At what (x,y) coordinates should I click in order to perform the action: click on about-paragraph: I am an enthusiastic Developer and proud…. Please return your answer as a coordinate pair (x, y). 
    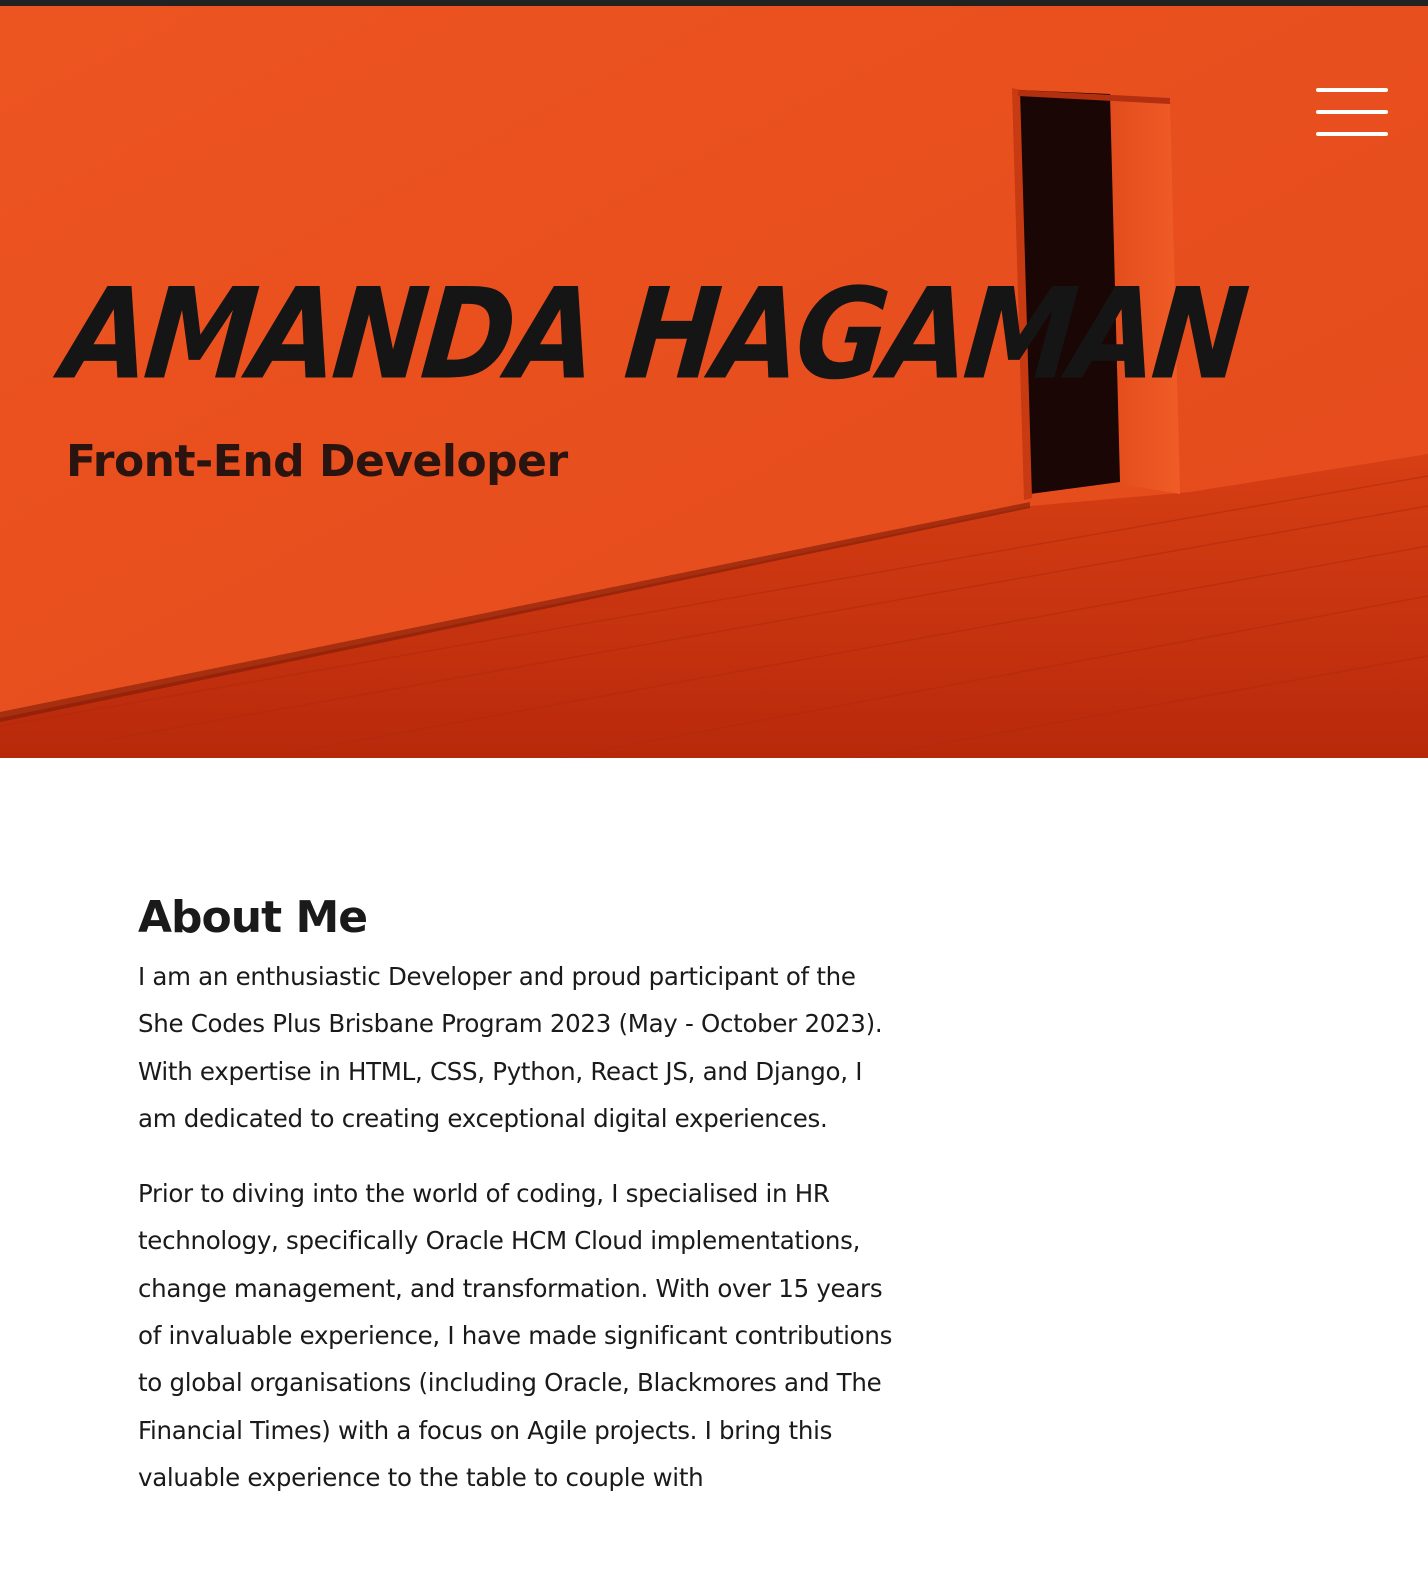
    Looking at the image, I should click on (510, 1047).